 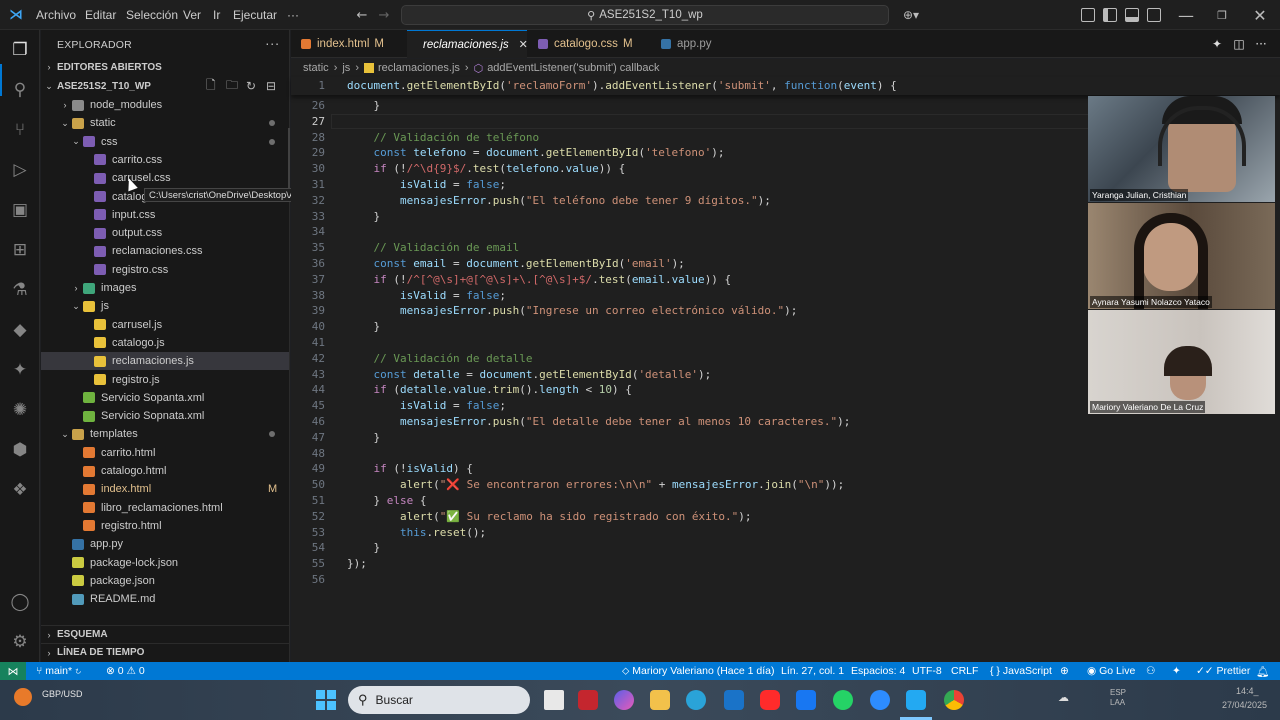 What do you see at coordinates (1176, 671) in the screenshot?
I see `copilot-sparkle-icon: ✦` at bounding box center [1176, 671].